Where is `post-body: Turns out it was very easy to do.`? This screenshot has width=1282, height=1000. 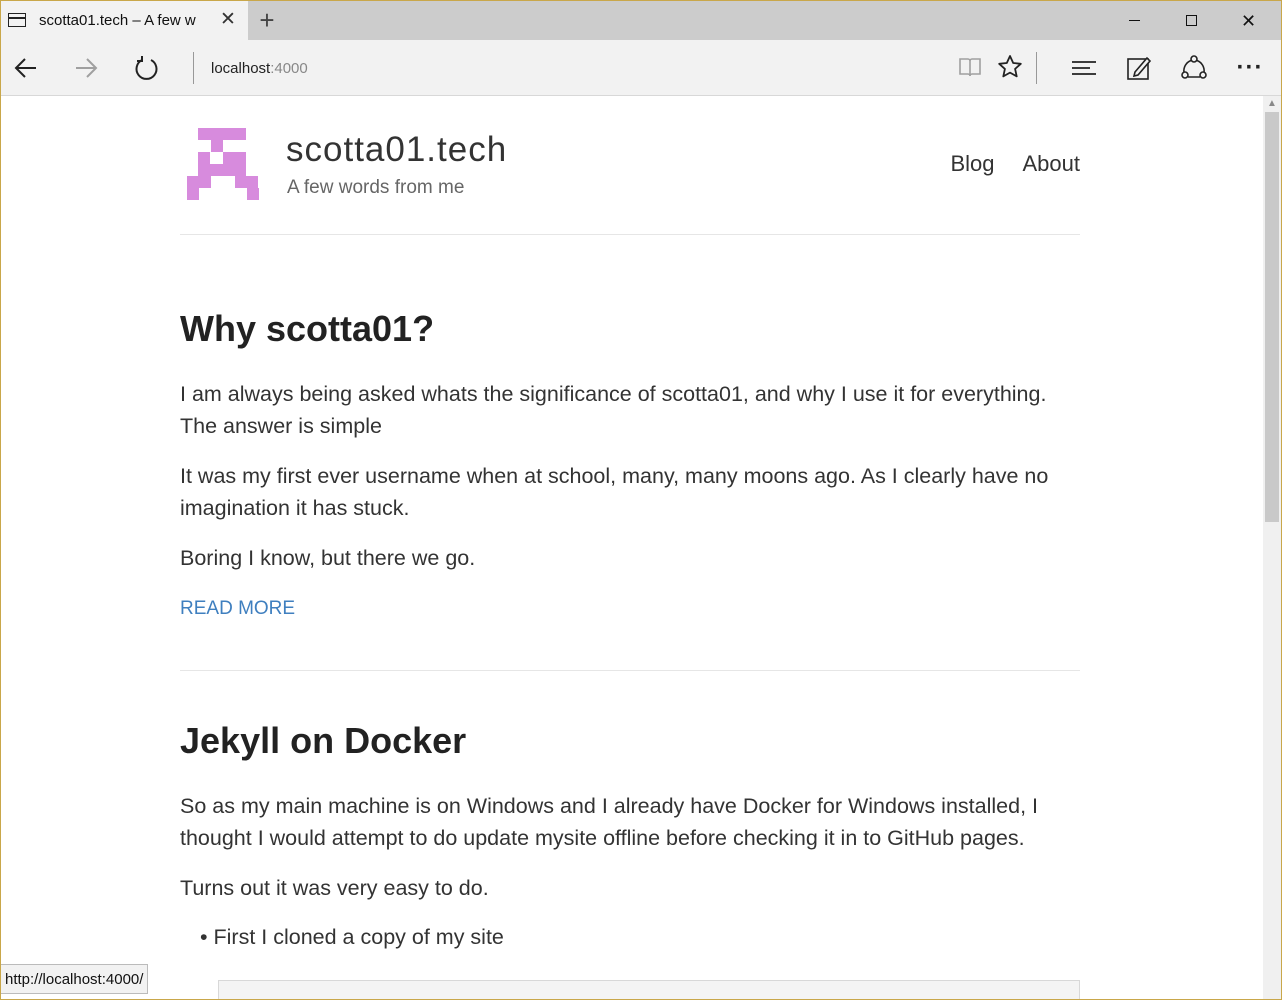 post-body: Turns out it was very easy to do. is located at coordinates (630, 888).